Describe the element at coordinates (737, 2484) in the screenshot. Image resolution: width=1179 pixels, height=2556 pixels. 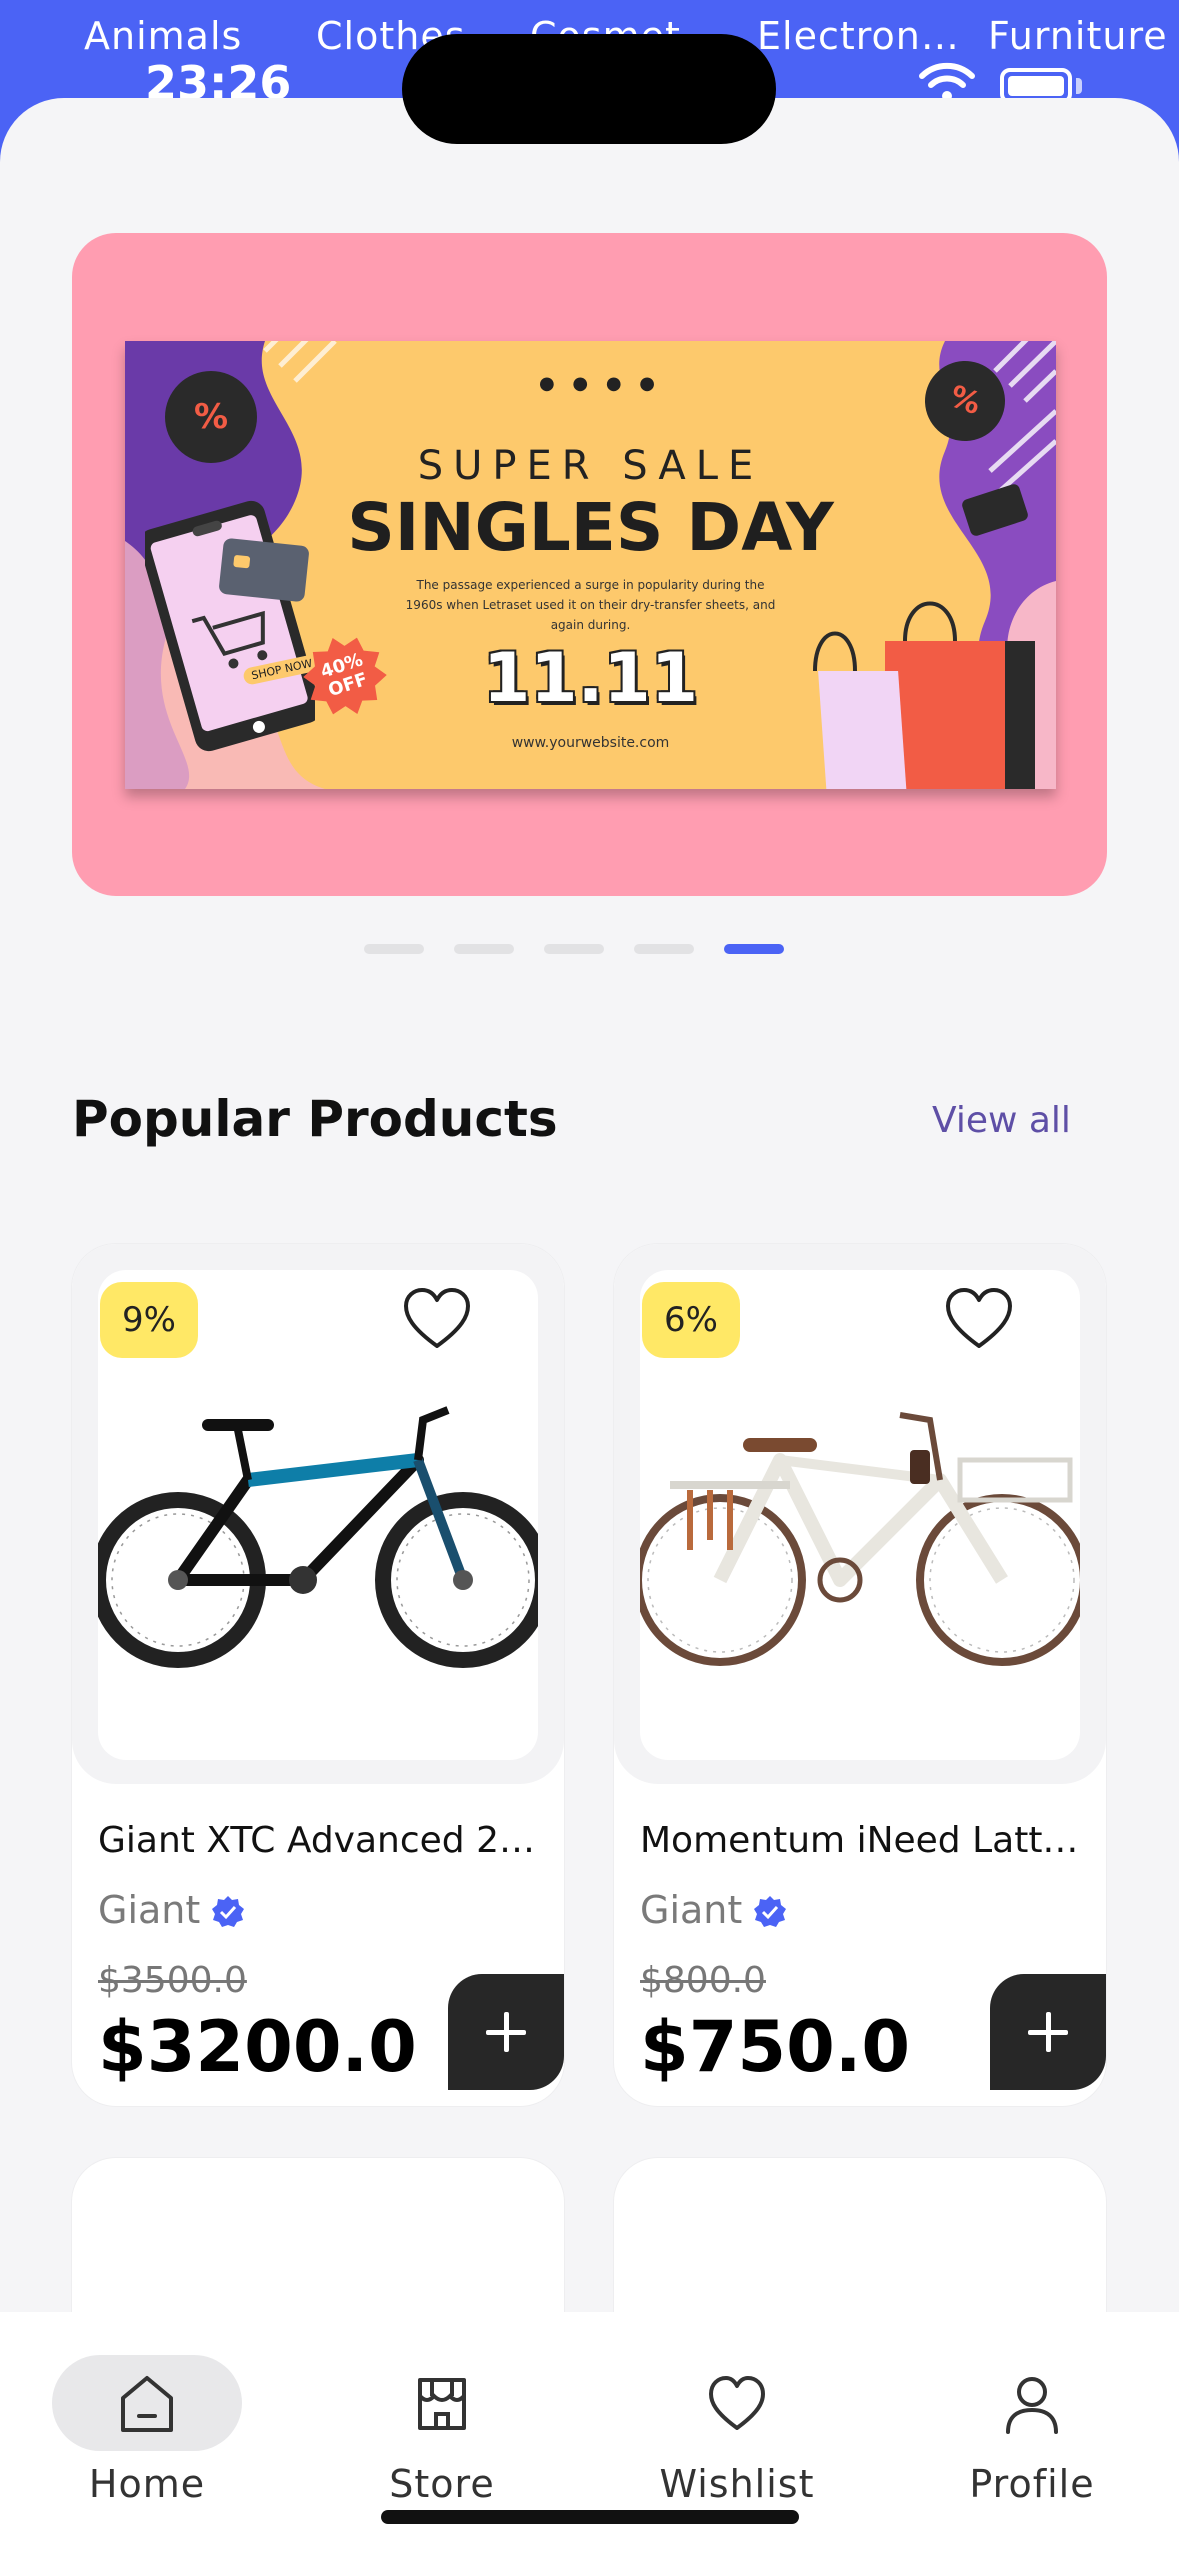
I see `nav-label: Wishlist` at that location.